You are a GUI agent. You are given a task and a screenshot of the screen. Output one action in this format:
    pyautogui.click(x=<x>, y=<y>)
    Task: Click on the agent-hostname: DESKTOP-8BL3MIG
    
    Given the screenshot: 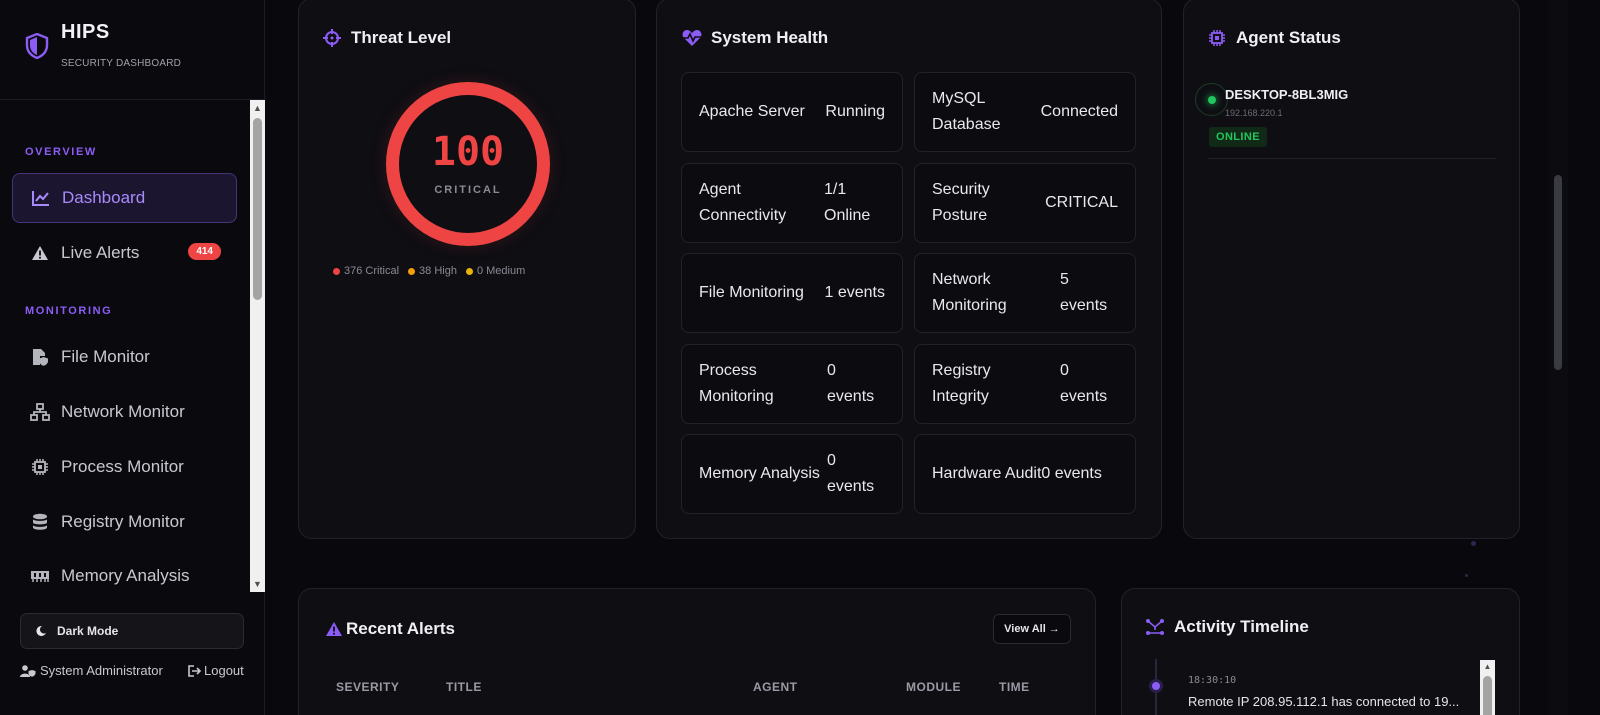 What is the action you would take?
    pyautogui.click(x=1287, y=94)
    